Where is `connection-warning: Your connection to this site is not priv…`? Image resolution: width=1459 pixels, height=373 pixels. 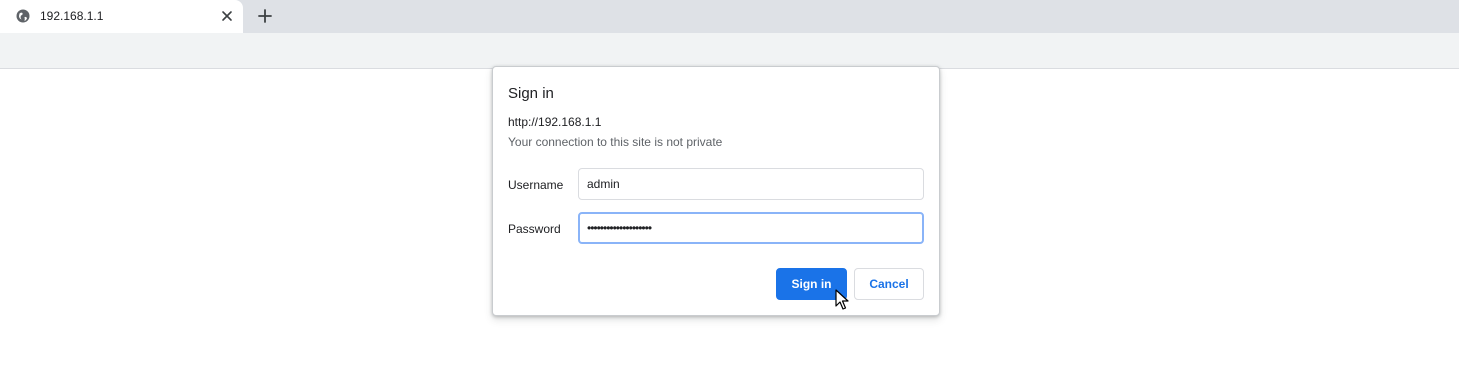 connection-warning: Your connection to this site is not priv… is located at coordinates (615, 142).